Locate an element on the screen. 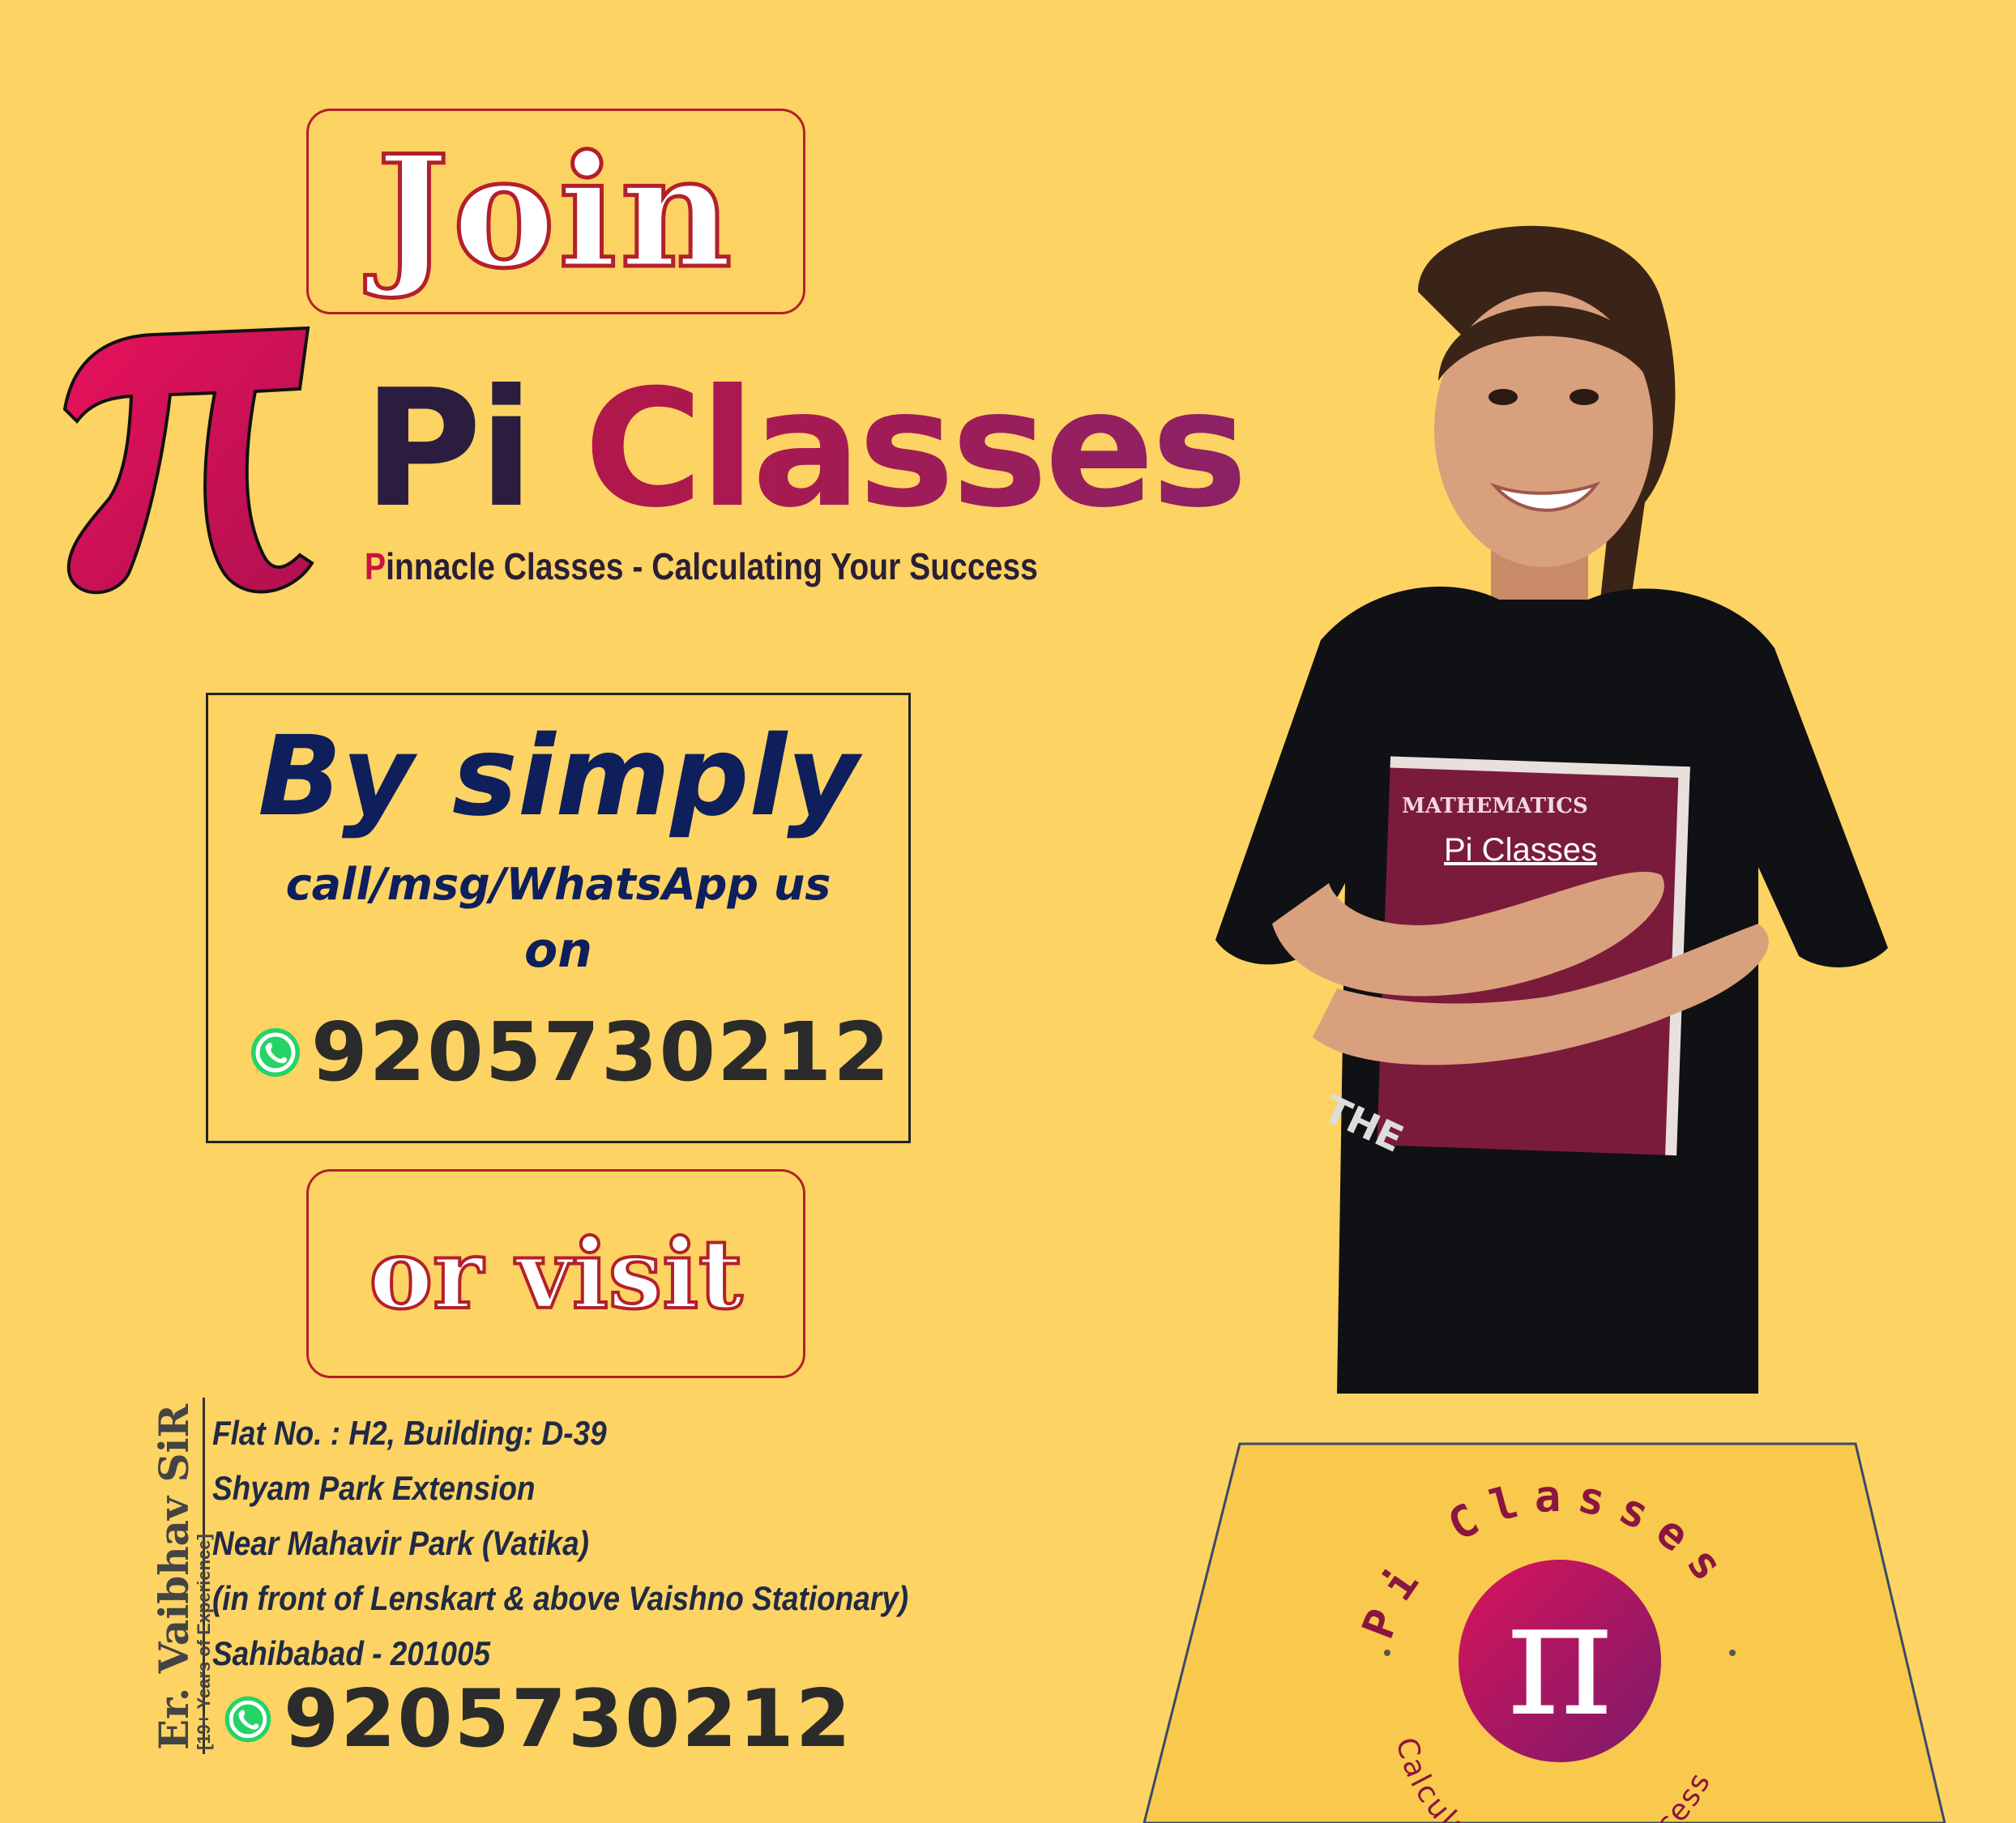 The height and width of the screenshot is (1823, 2016). contact-headline: By simply is located at coordinates (559, 777).